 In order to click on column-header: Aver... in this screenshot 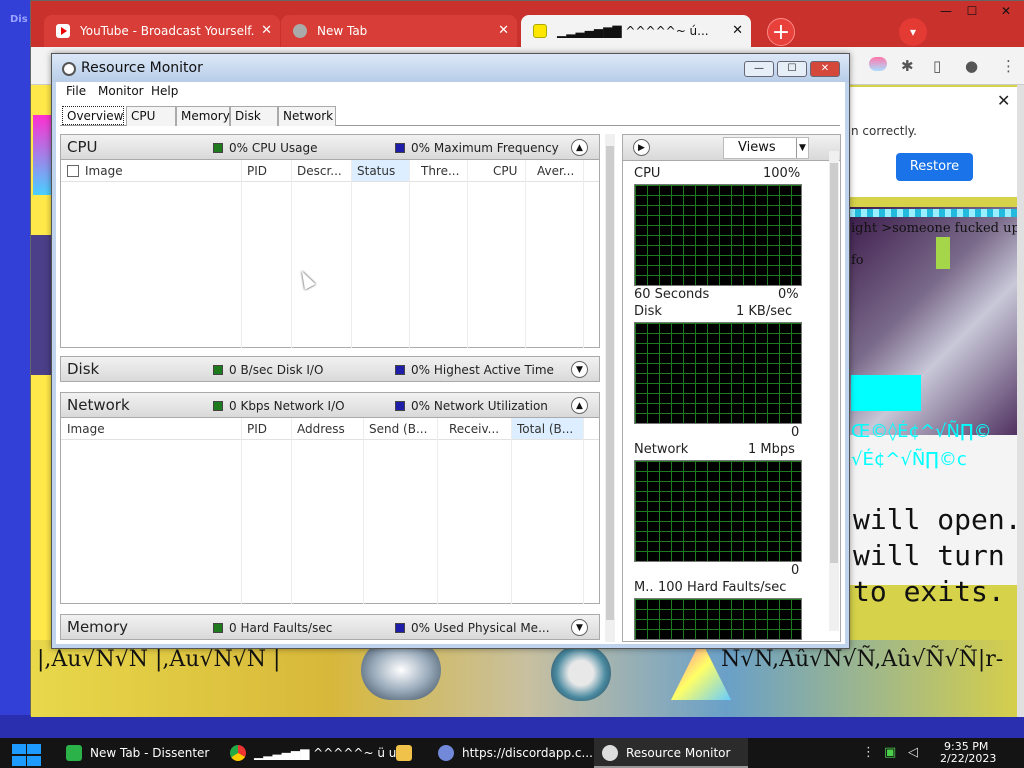, I will do `click(555, 171)`.